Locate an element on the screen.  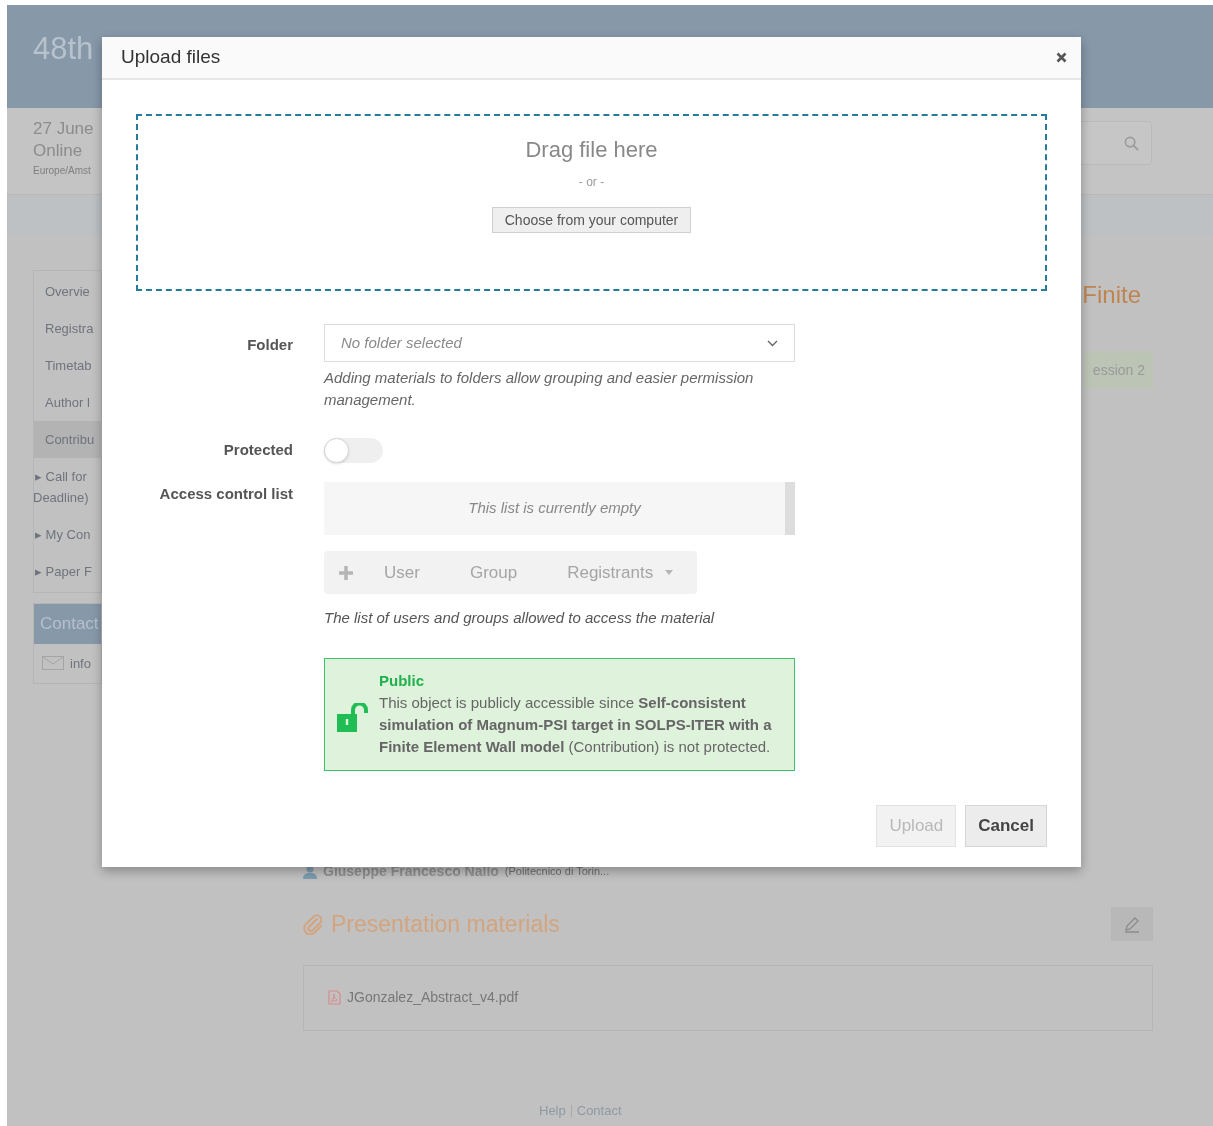
section-heading: Presentation materials is located at coordinates (445, 924).